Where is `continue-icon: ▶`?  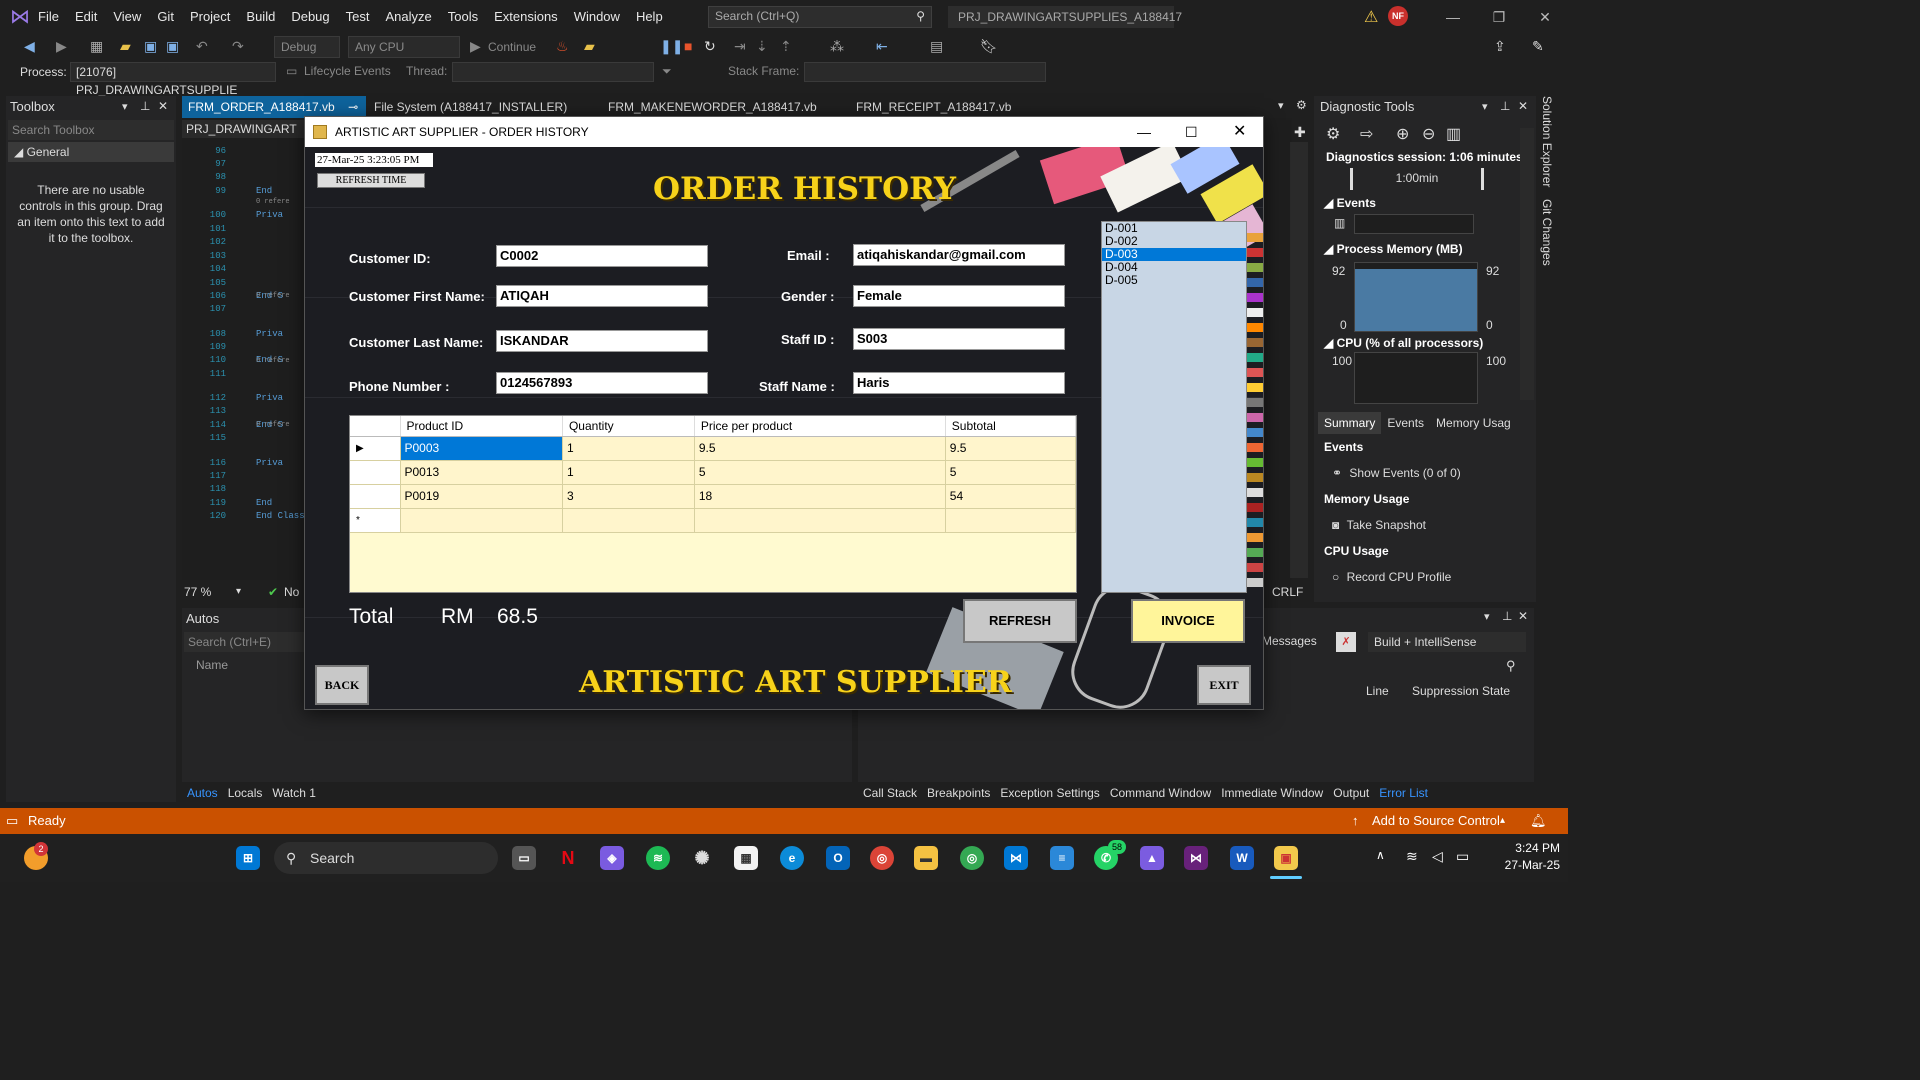
continue-icon: ▶ is located at coordinates (475, 47).